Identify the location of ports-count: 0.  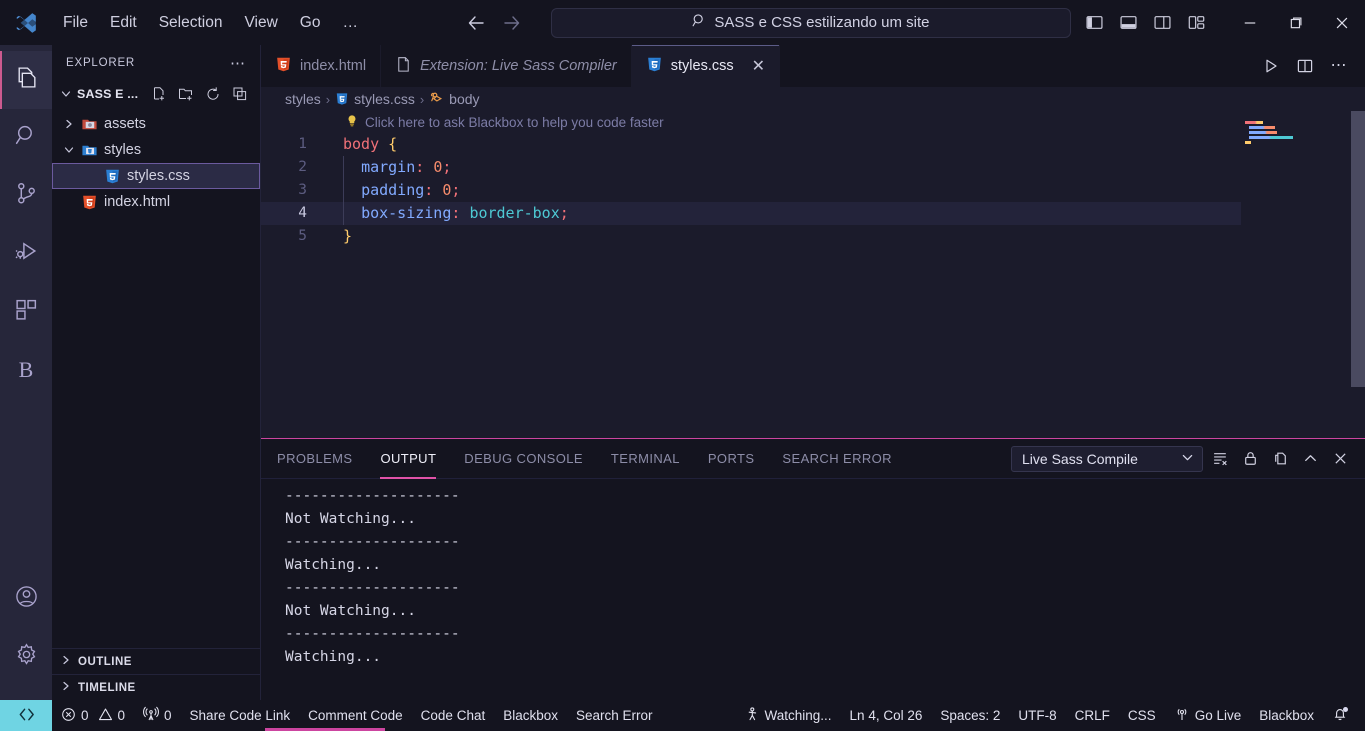
(168, 715).